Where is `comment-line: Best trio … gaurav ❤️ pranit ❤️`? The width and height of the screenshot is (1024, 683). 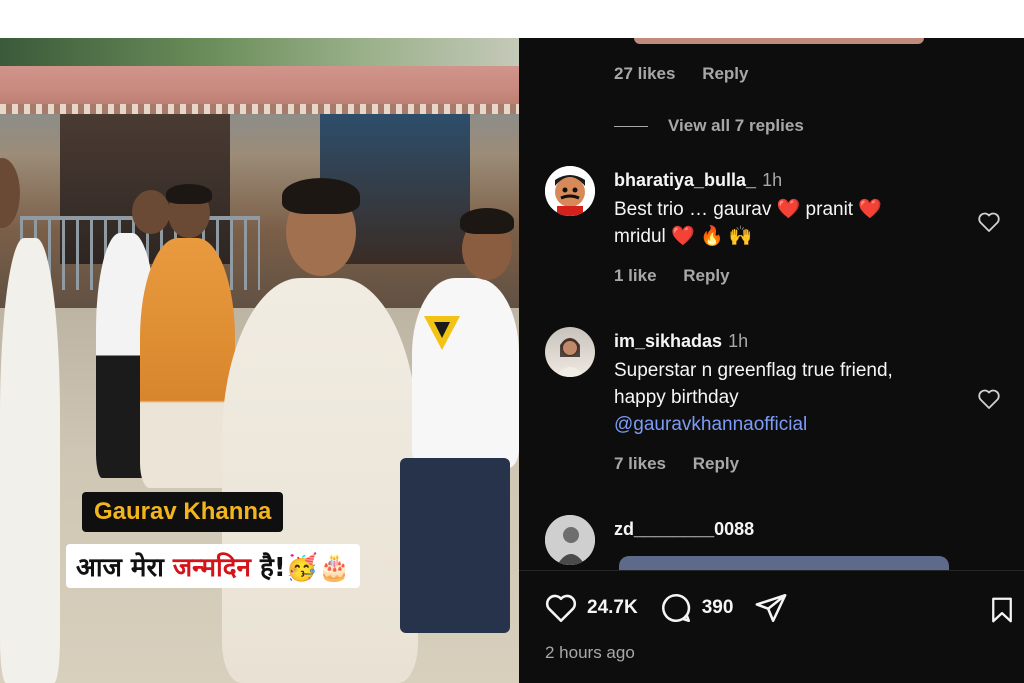 comment-line: Best trio … gaurav ❤️ pranit ❤️ is located at coordinates (748, 209).